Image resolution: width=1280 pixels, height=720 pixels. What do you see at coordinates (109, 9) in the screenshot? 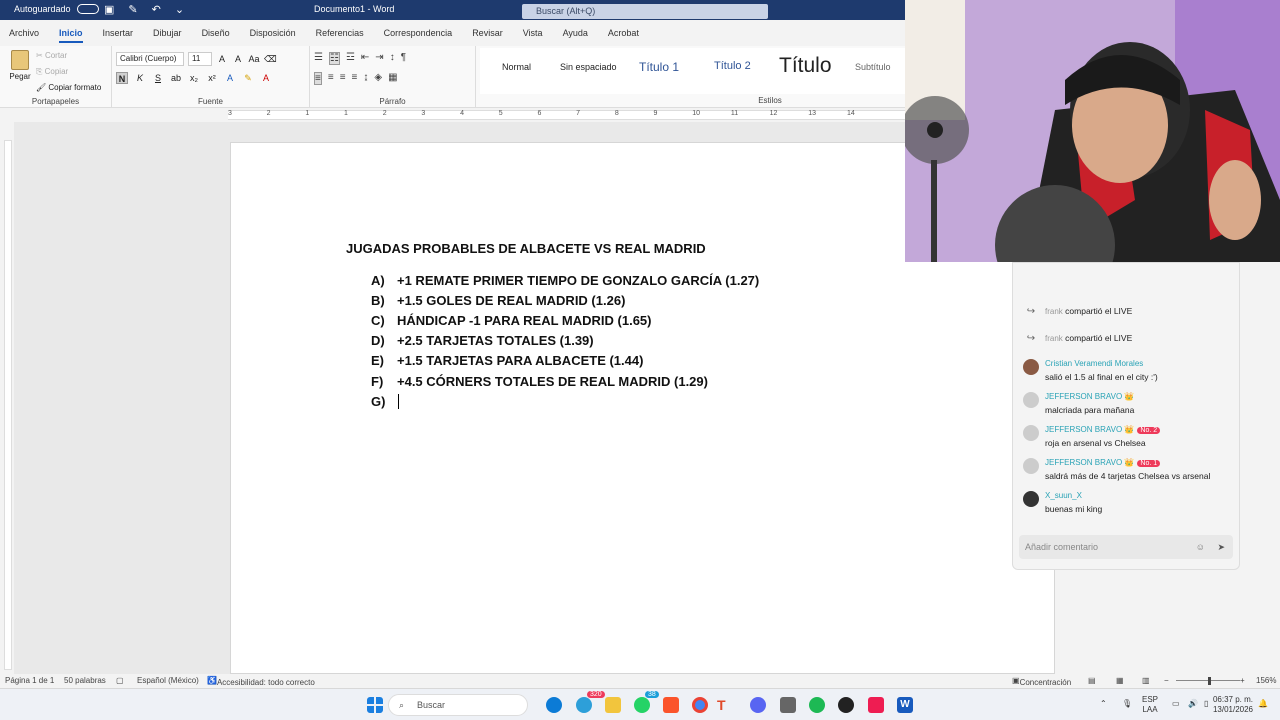
I see `save-icon: ▣` at bounding box center [109, 9].